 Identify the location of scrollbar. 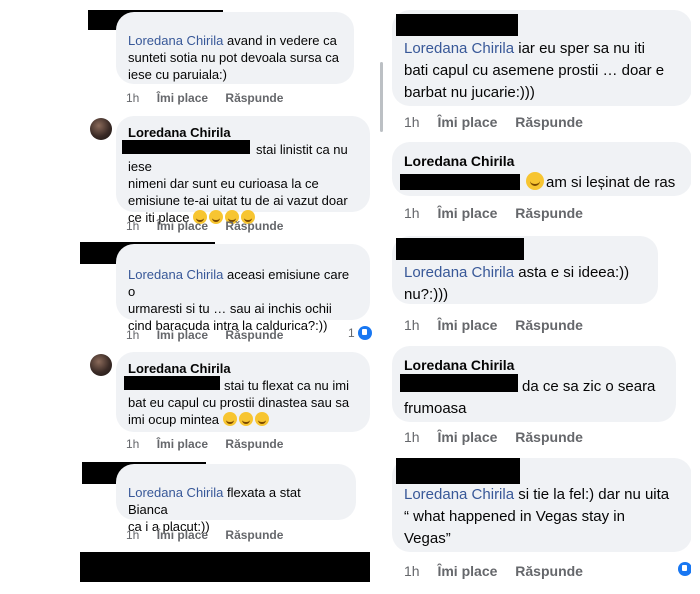
(381, 97).